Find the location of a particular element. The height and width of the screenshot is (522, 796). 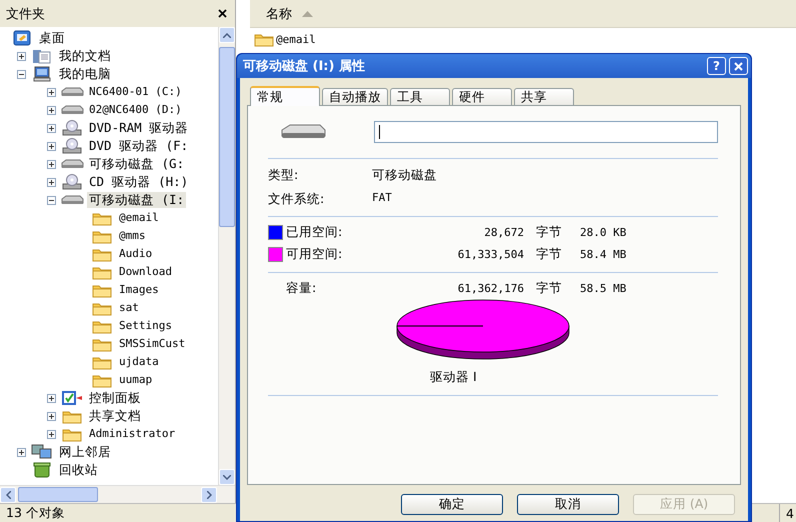

horizontal-scrollbar is located at coordinates (117, 494).